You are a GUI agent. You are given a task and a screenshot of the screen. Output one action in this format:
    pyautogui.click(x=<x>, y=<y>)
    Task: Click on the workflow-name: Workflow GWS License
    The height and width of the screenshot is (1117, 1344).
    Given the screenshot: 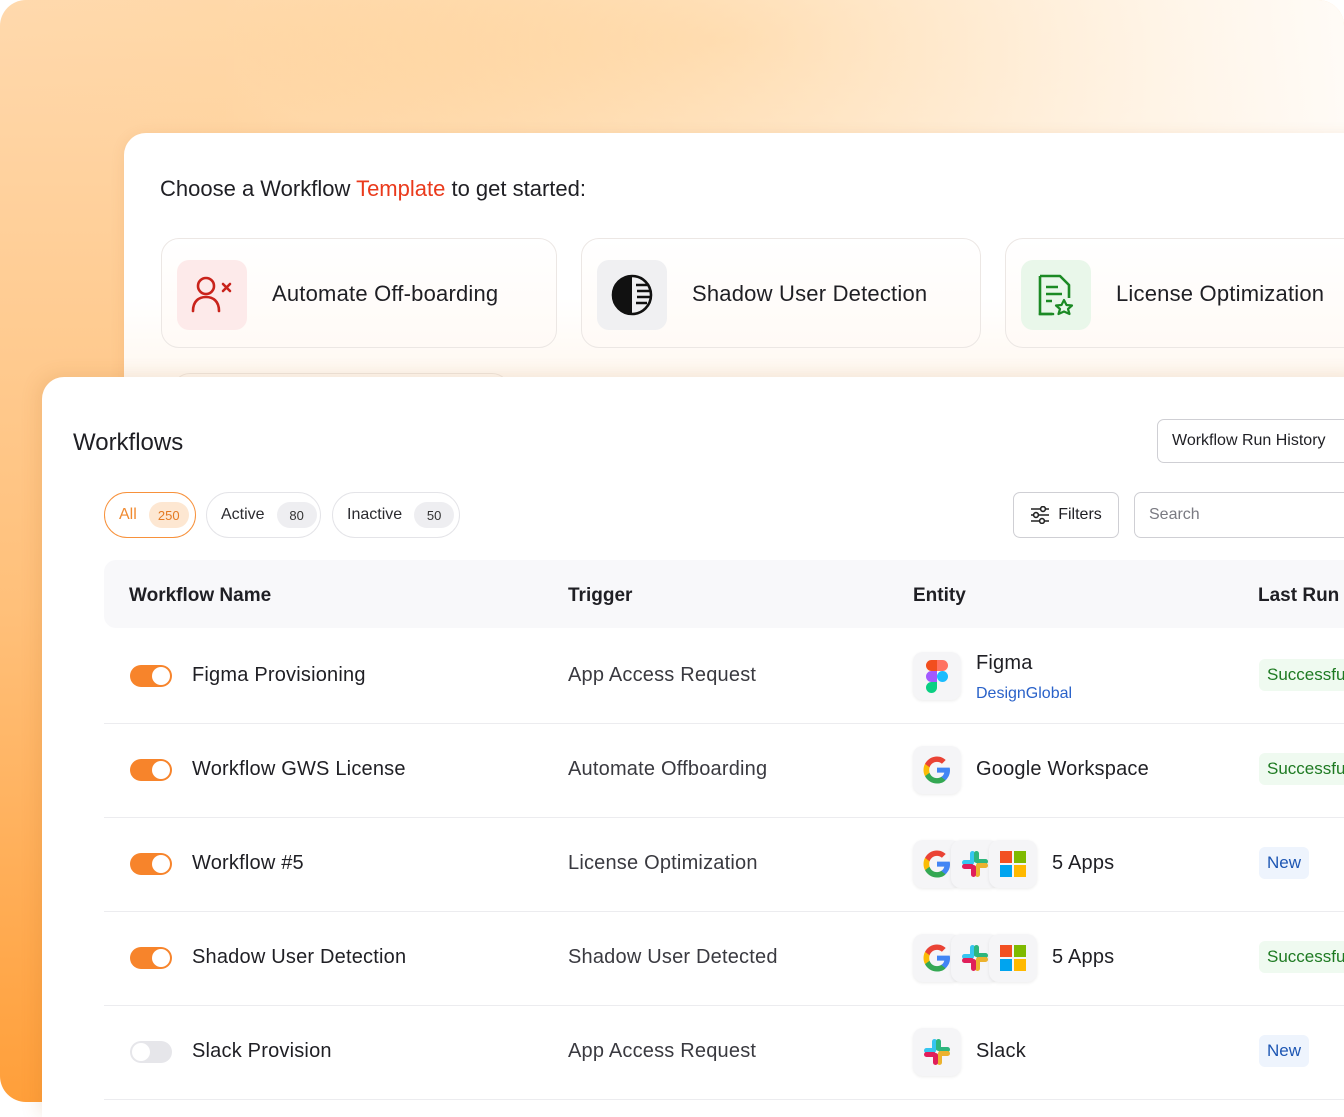 What is the action you would take?
    pyautogui.click(x=299, y=769)
    